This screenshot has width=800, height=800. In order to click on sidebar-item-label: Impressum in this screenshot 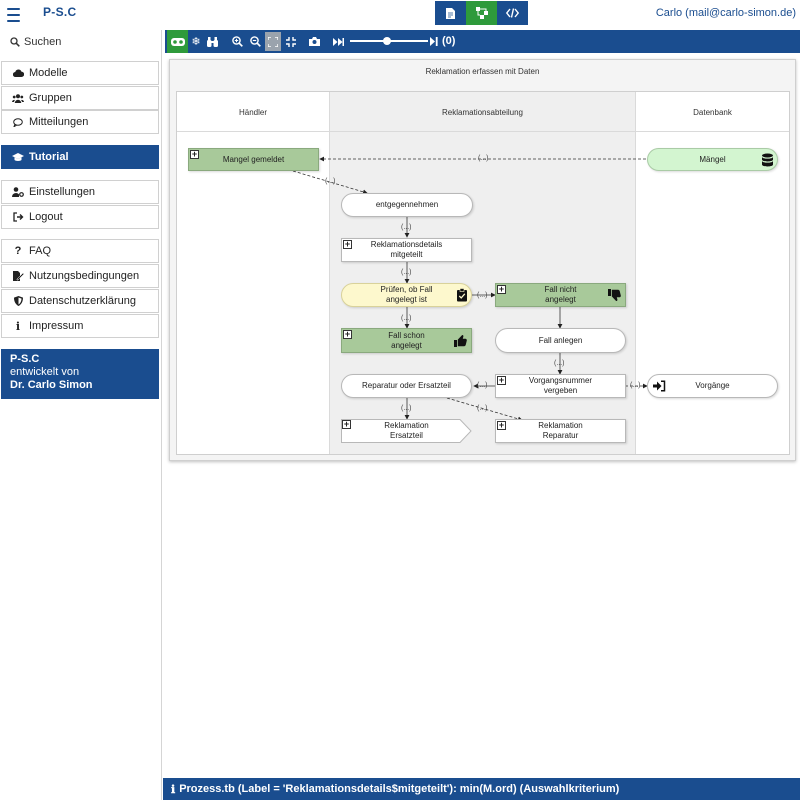, I will do `click(56, 326)`.